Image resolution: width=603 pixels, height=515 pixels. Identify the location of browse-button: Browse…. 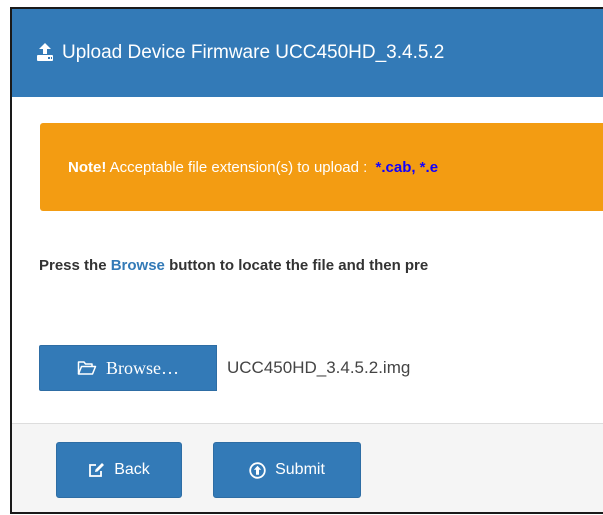
(128, 368).